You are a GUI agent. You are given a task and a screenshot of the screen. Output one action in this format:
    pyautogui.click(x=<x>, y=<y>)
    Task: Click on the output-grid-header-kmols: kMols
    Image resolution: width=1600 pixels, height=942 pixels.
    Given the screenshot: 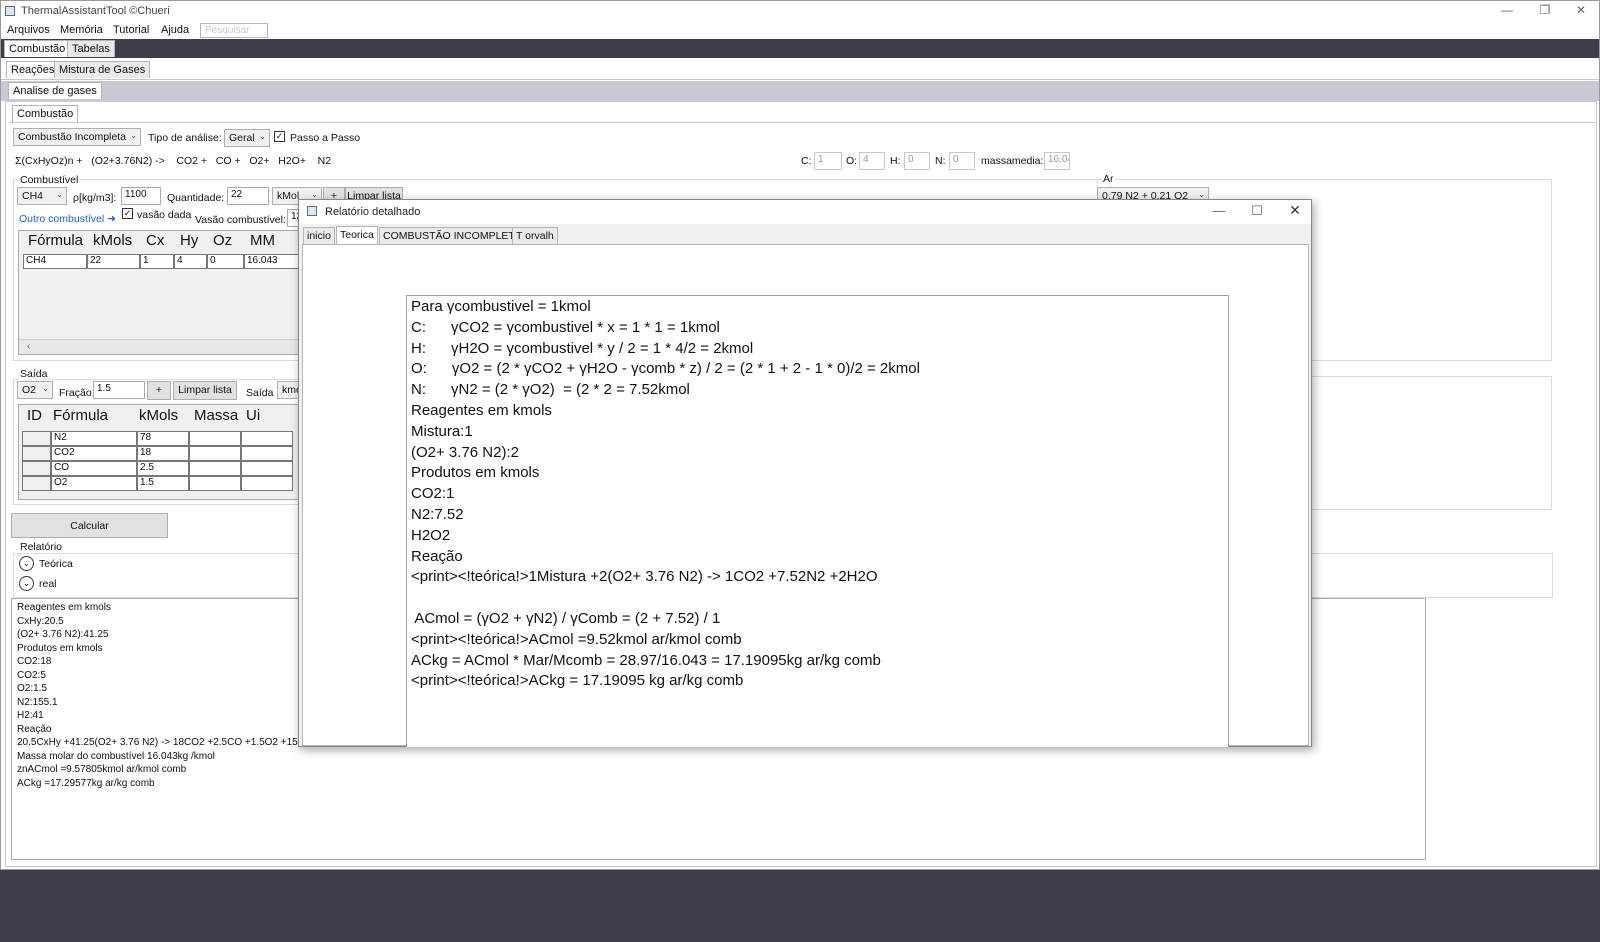 What is the action you would take?
    pyautogui.click(x=159, y=415)
    